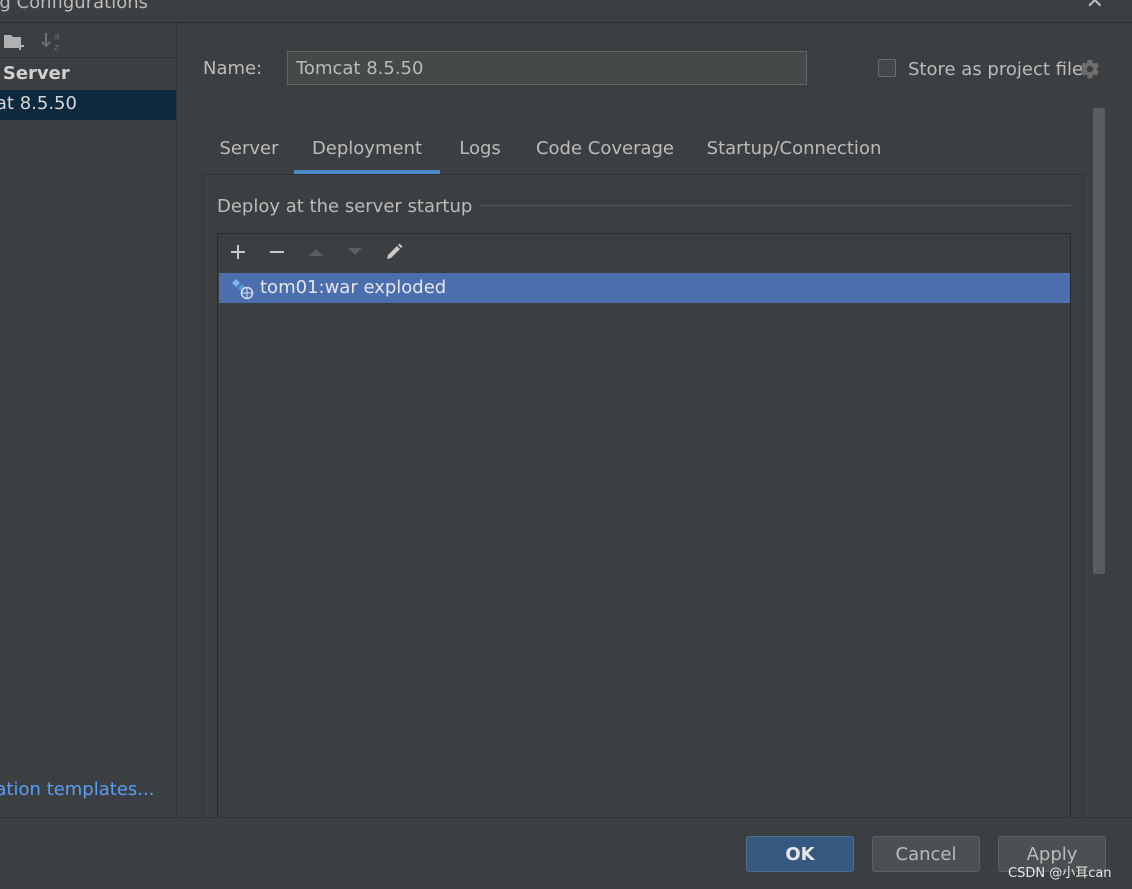  I want to click on ok-button: OK, so click(800, 854).